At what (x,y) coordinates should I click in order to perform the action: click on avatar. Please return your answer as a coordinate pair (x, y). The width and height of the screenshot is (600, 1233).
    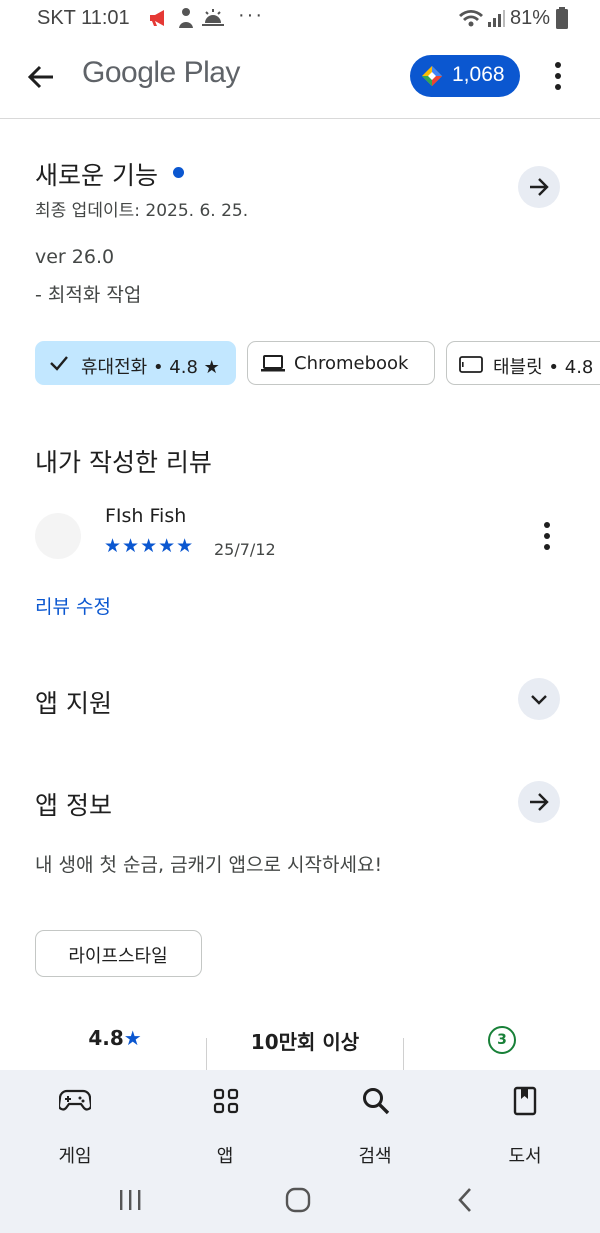
    Looking at the image, I should click on (58, 536).